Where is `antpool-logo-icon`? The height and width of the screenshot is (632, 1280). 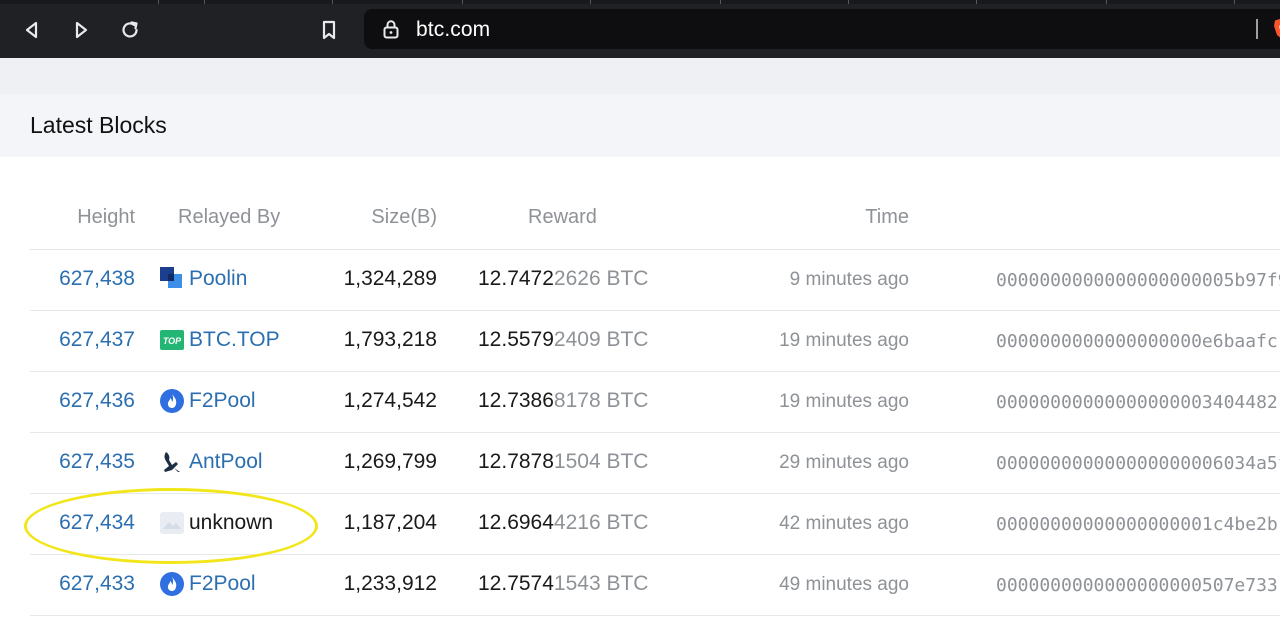
antpool-logo-icon is located at coordinates (172, 462).